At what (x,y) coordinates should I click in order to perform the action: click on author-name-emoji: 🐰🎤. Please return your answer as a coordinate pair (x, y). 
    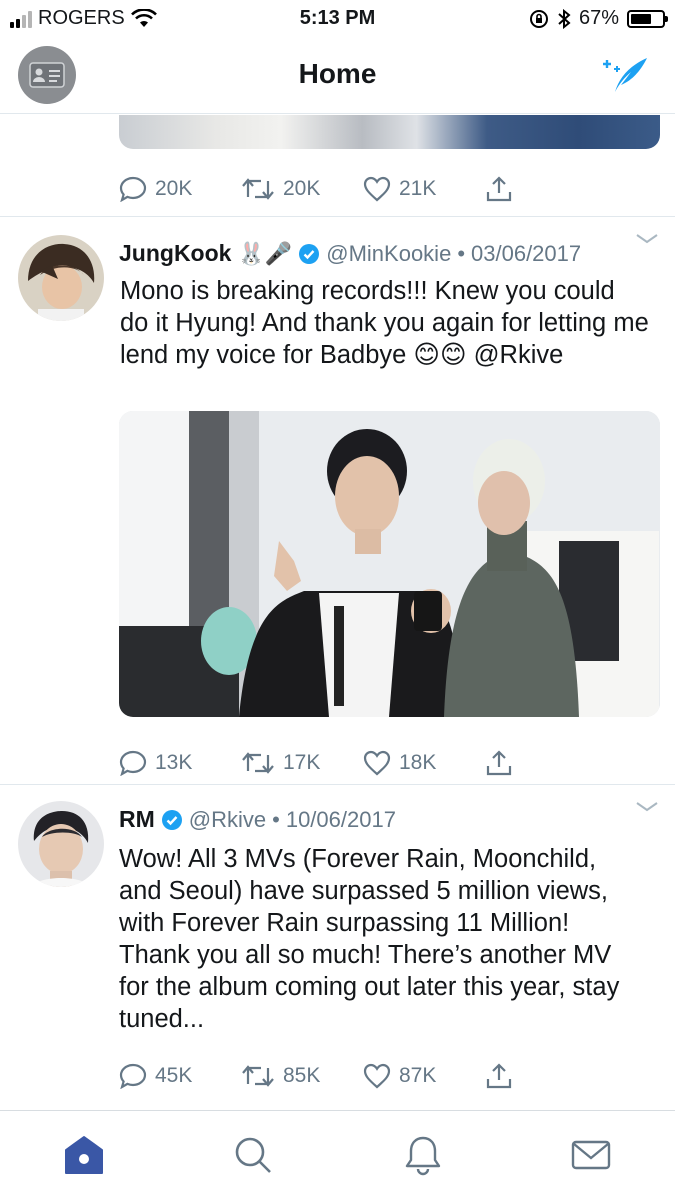
    Looking at the image, I should click on (265, 253).